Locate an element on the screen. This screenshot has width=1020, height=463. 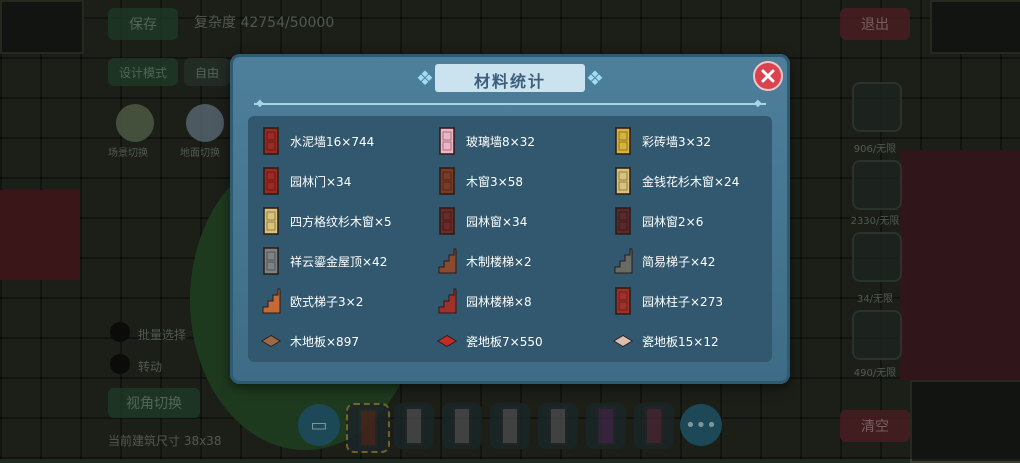
material-item: 园林柱子×273 is located at coordinates (667, 301).